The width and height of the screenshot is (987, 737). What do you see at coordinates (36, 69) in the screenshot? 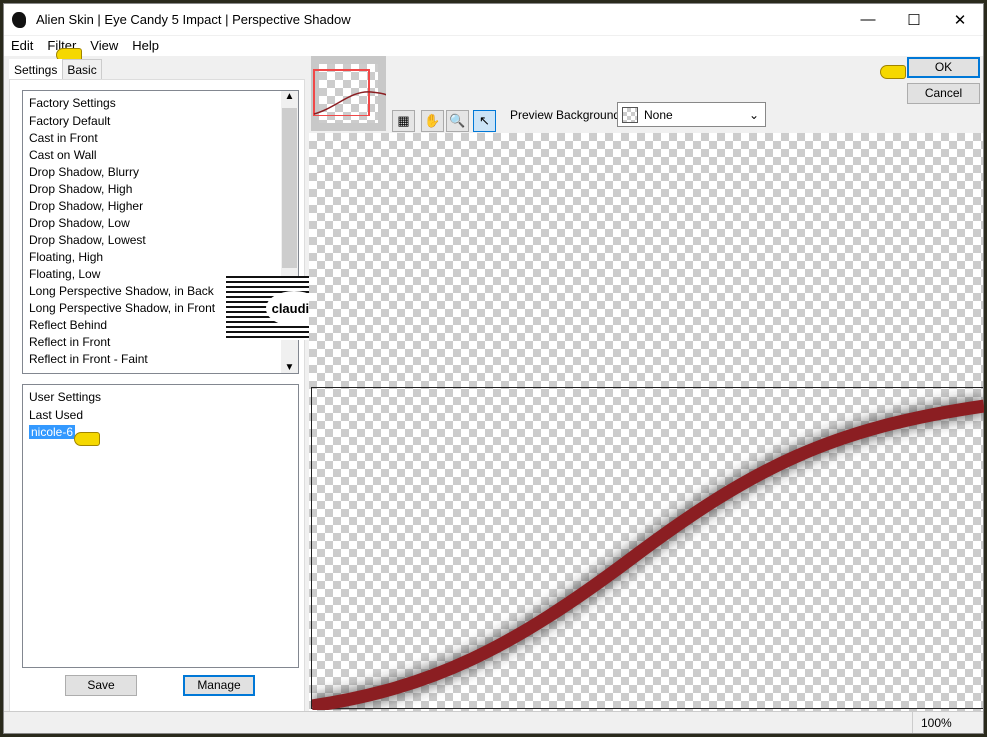
I see `tab-settings: Settings` at bounding box center [36, 69].